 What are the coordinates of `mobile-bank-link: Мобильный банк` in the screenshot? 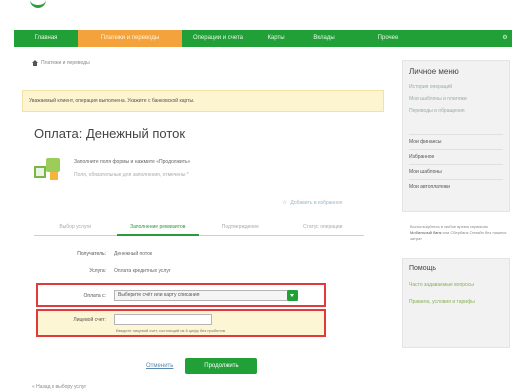 It's located at (425, 232).